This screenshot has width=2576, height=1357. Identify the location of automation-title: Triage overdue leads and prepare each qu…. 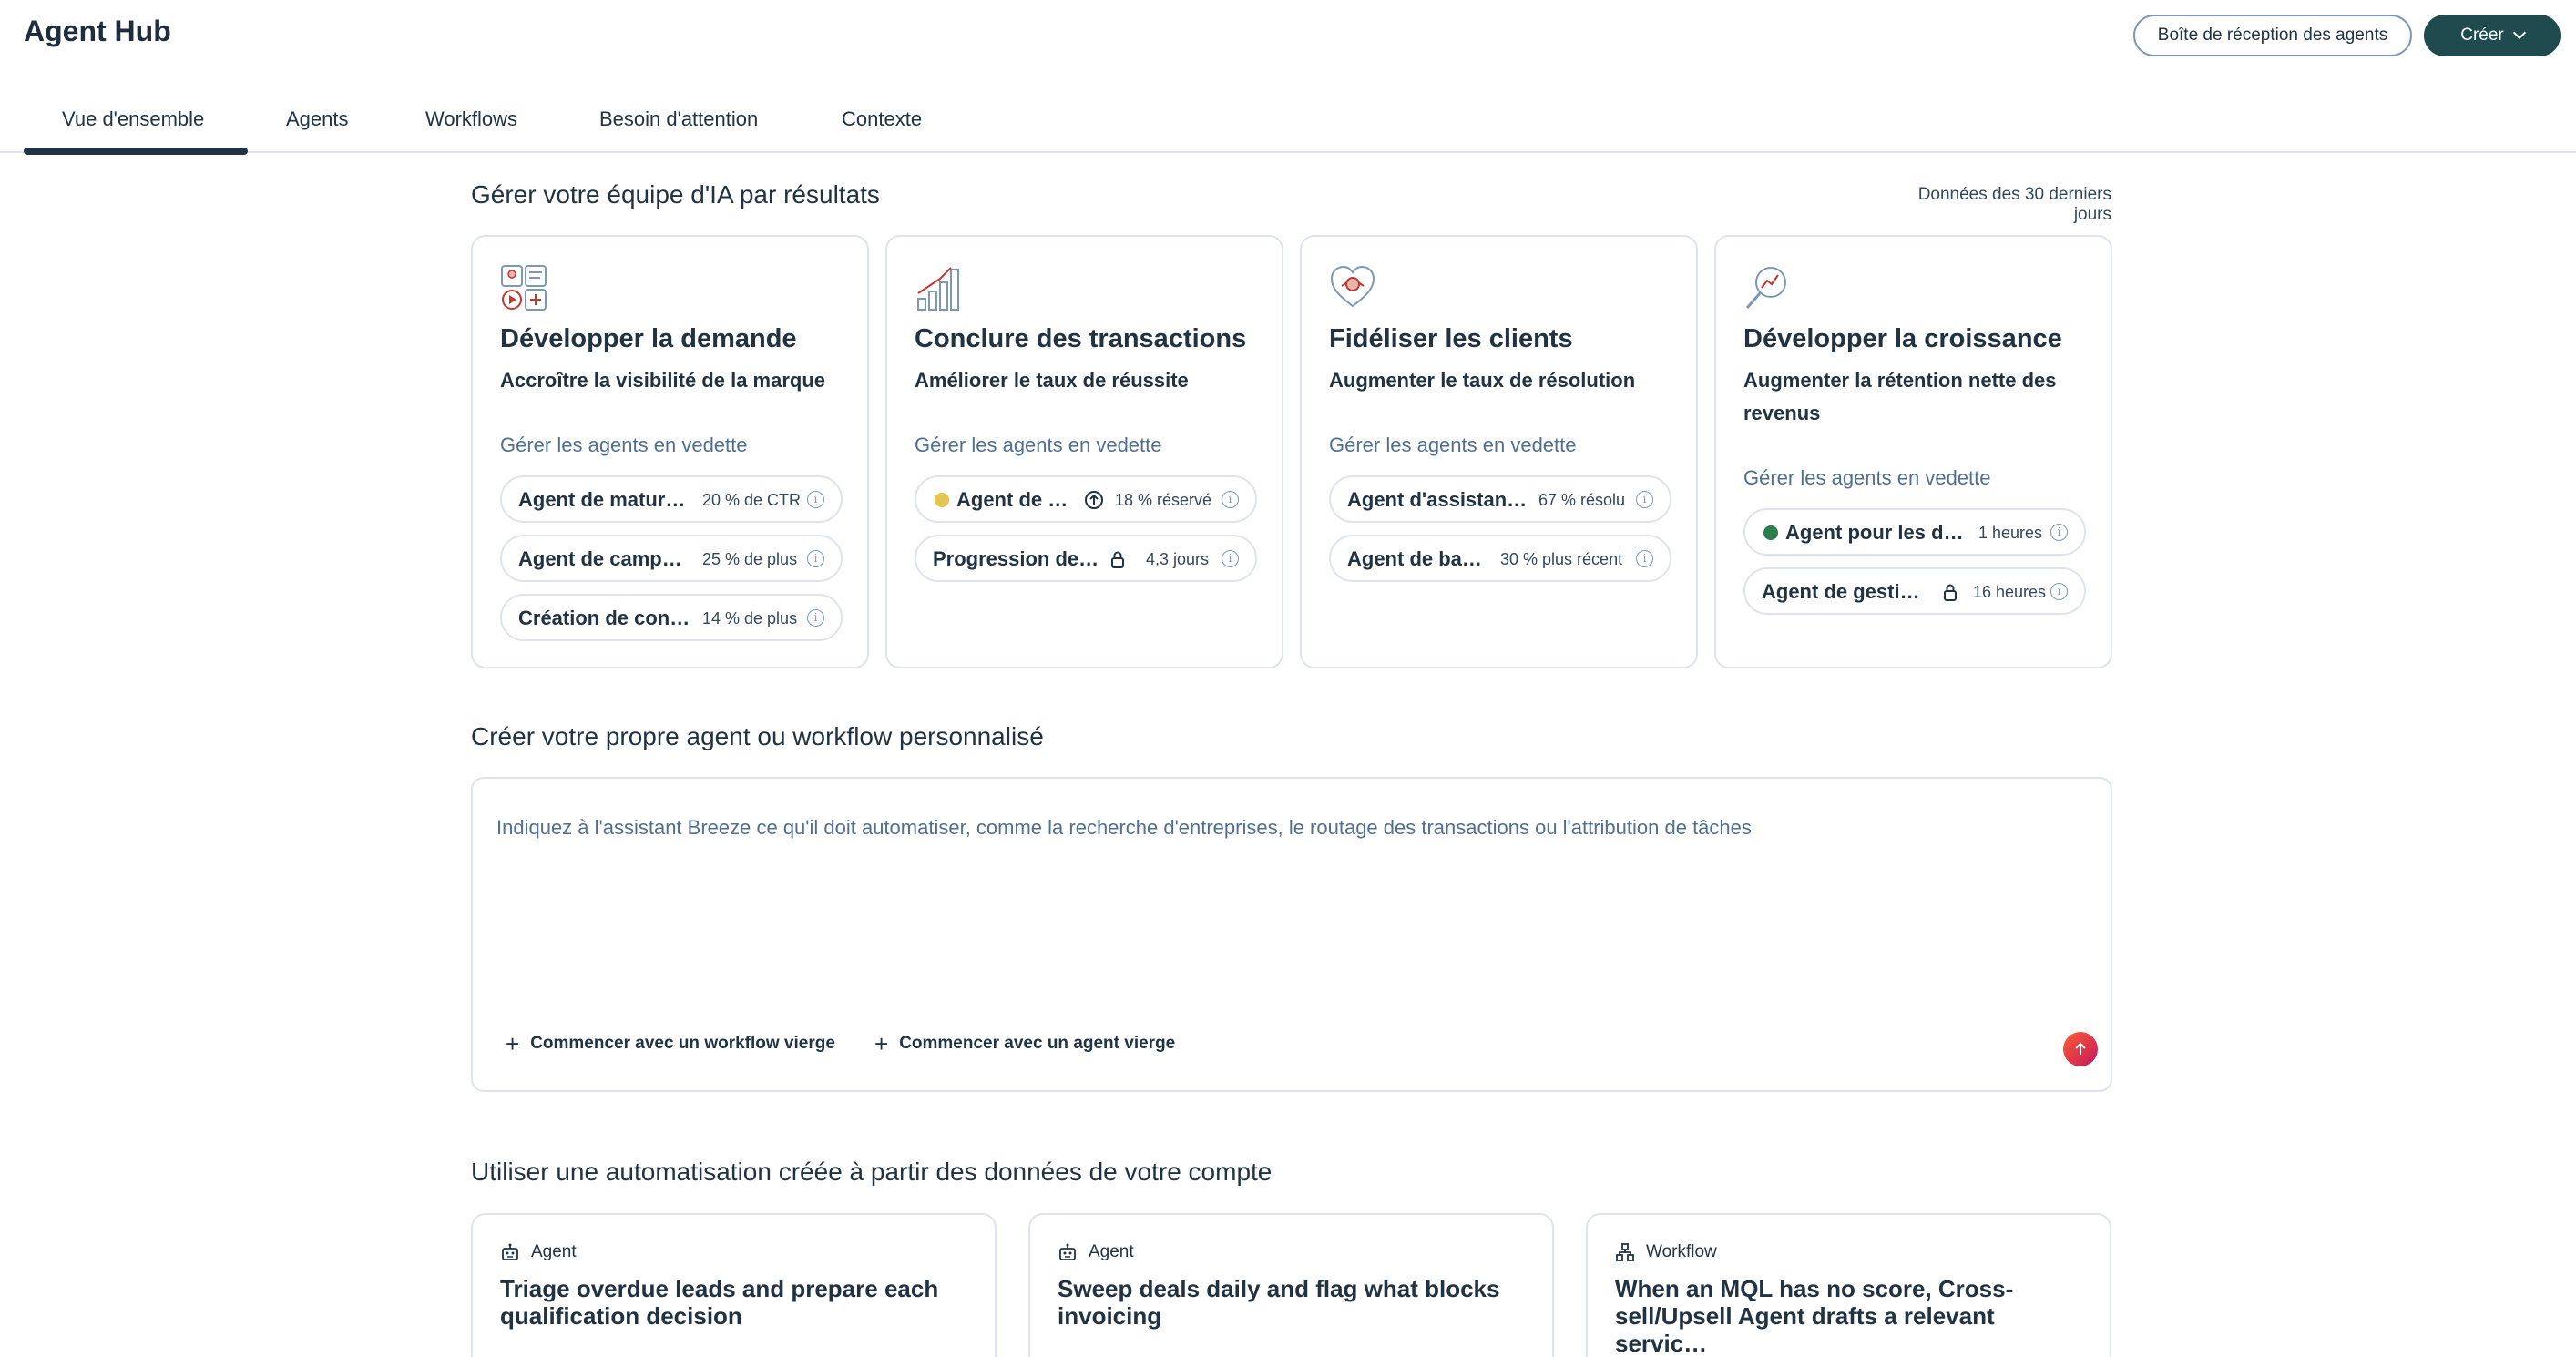
(719, 1302).